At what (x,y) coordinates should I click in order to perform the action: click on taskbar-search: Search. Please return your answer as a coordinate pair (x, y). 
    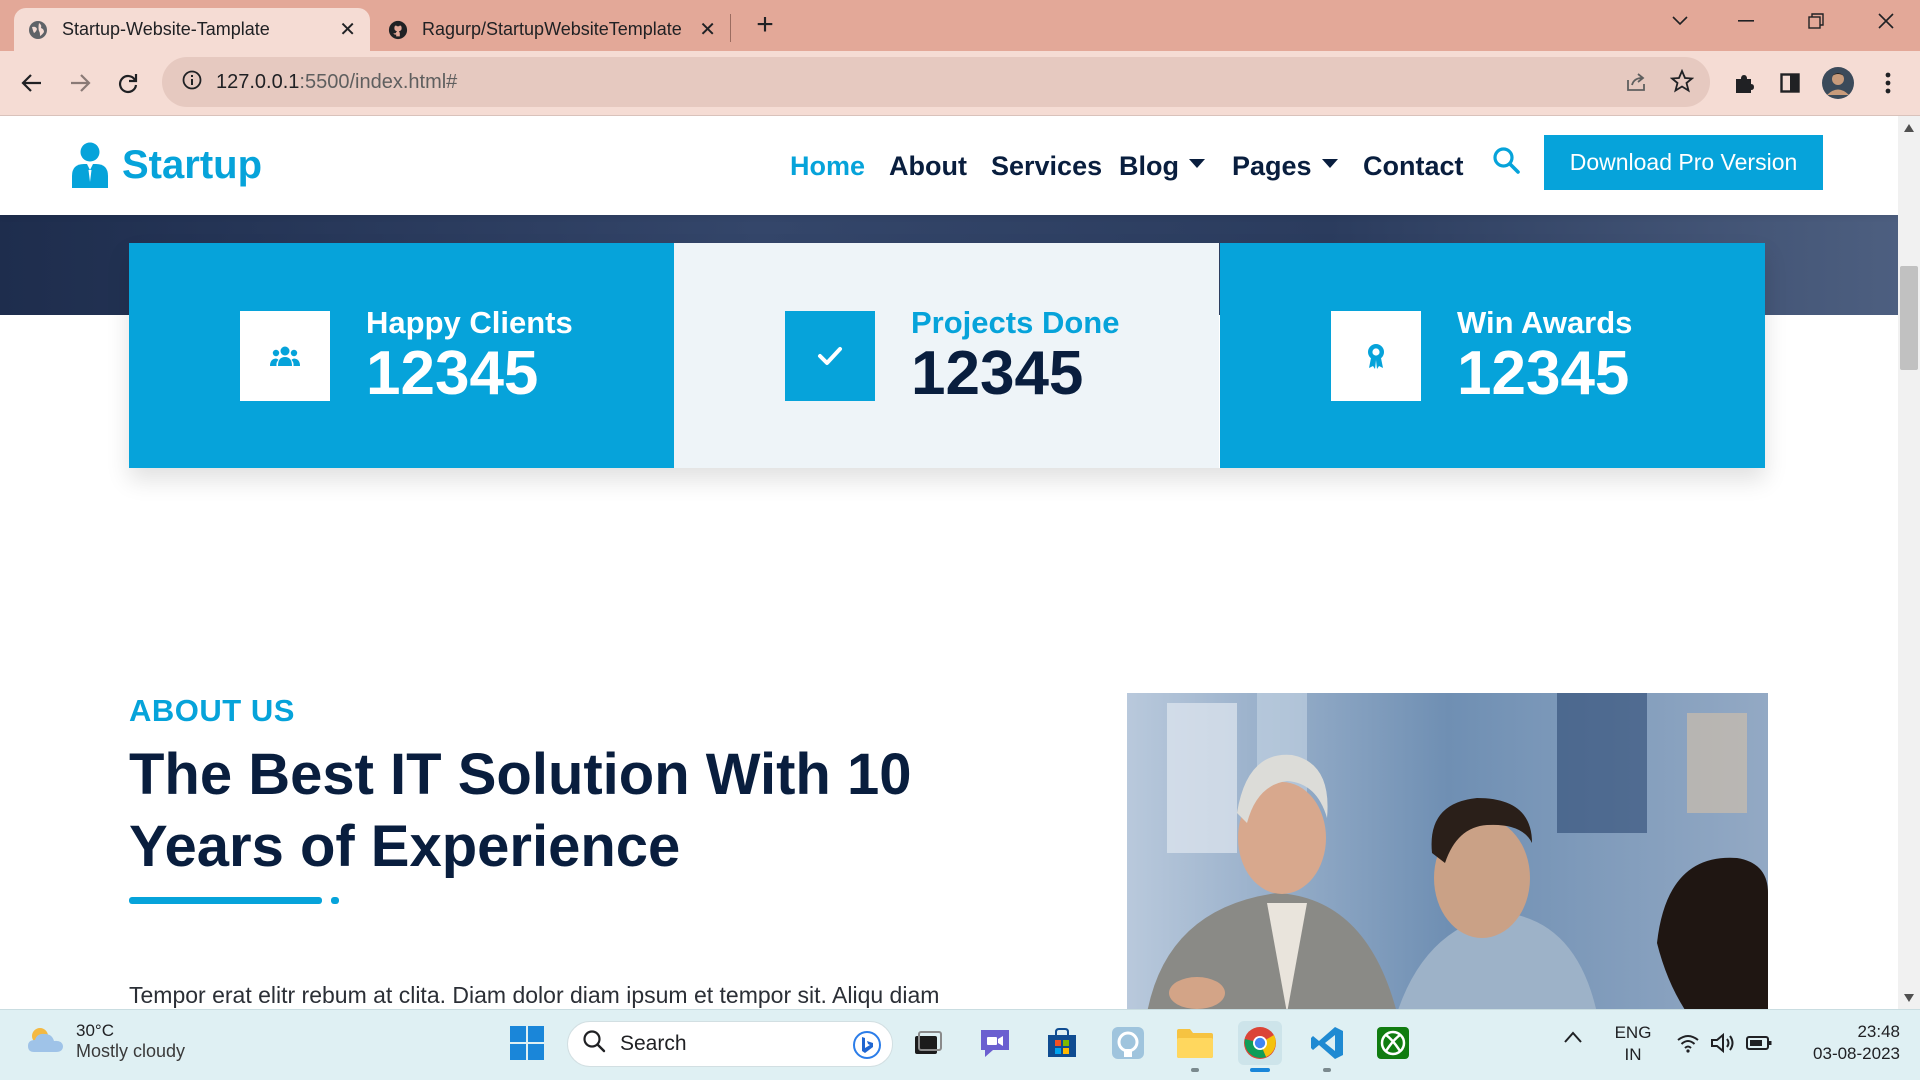
    Looking at the image, I should click on (730, 1044).